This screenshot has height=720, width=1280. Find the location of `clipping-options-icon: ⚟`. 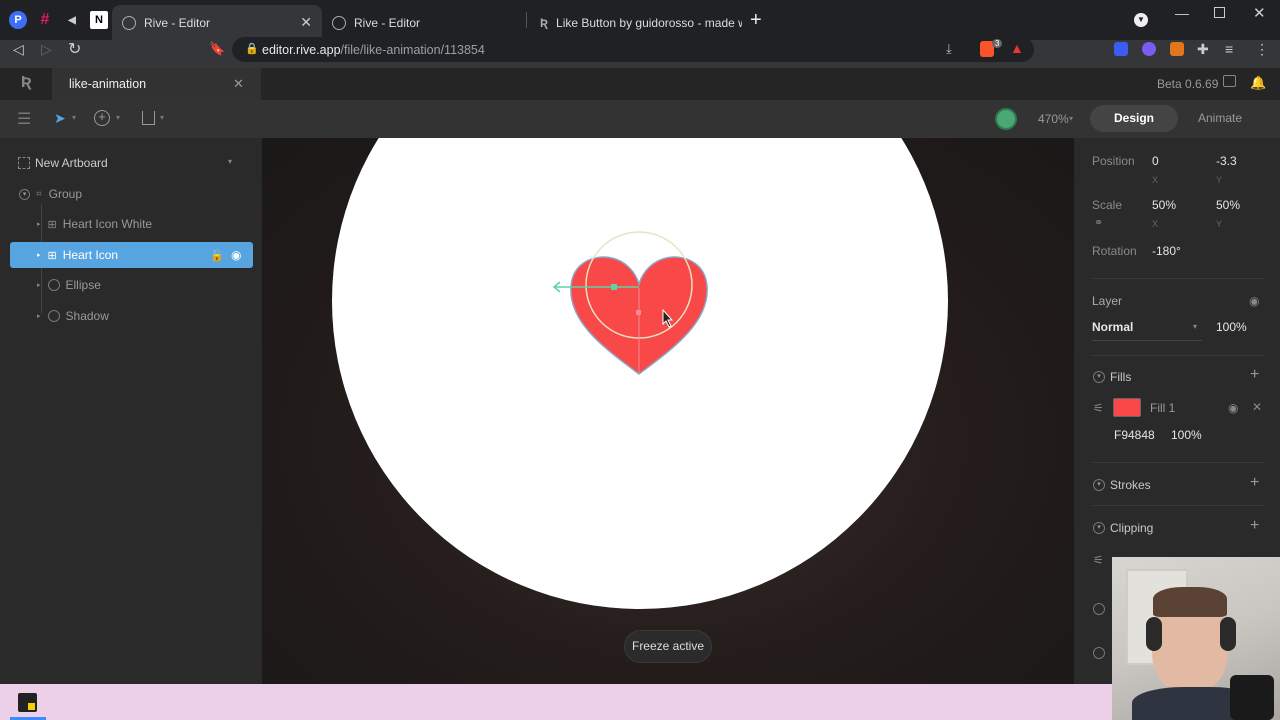

clipping-options-icon: ⚟ is located at coordinates (1098, 560).